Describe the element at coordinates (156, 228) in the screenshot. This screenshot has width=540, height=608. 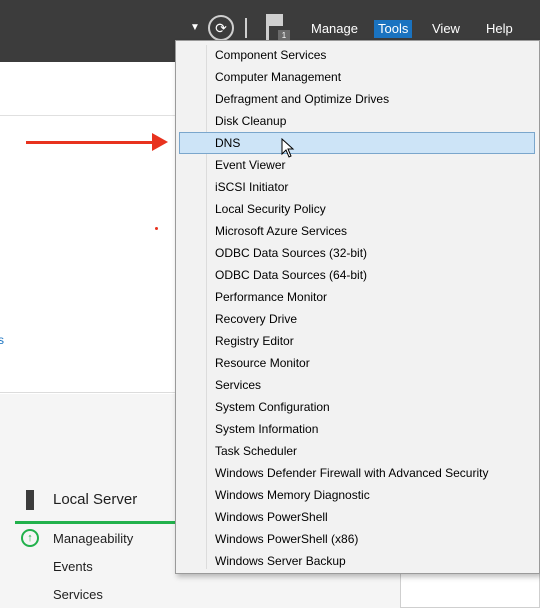
I see `annotation-dot` at that location.